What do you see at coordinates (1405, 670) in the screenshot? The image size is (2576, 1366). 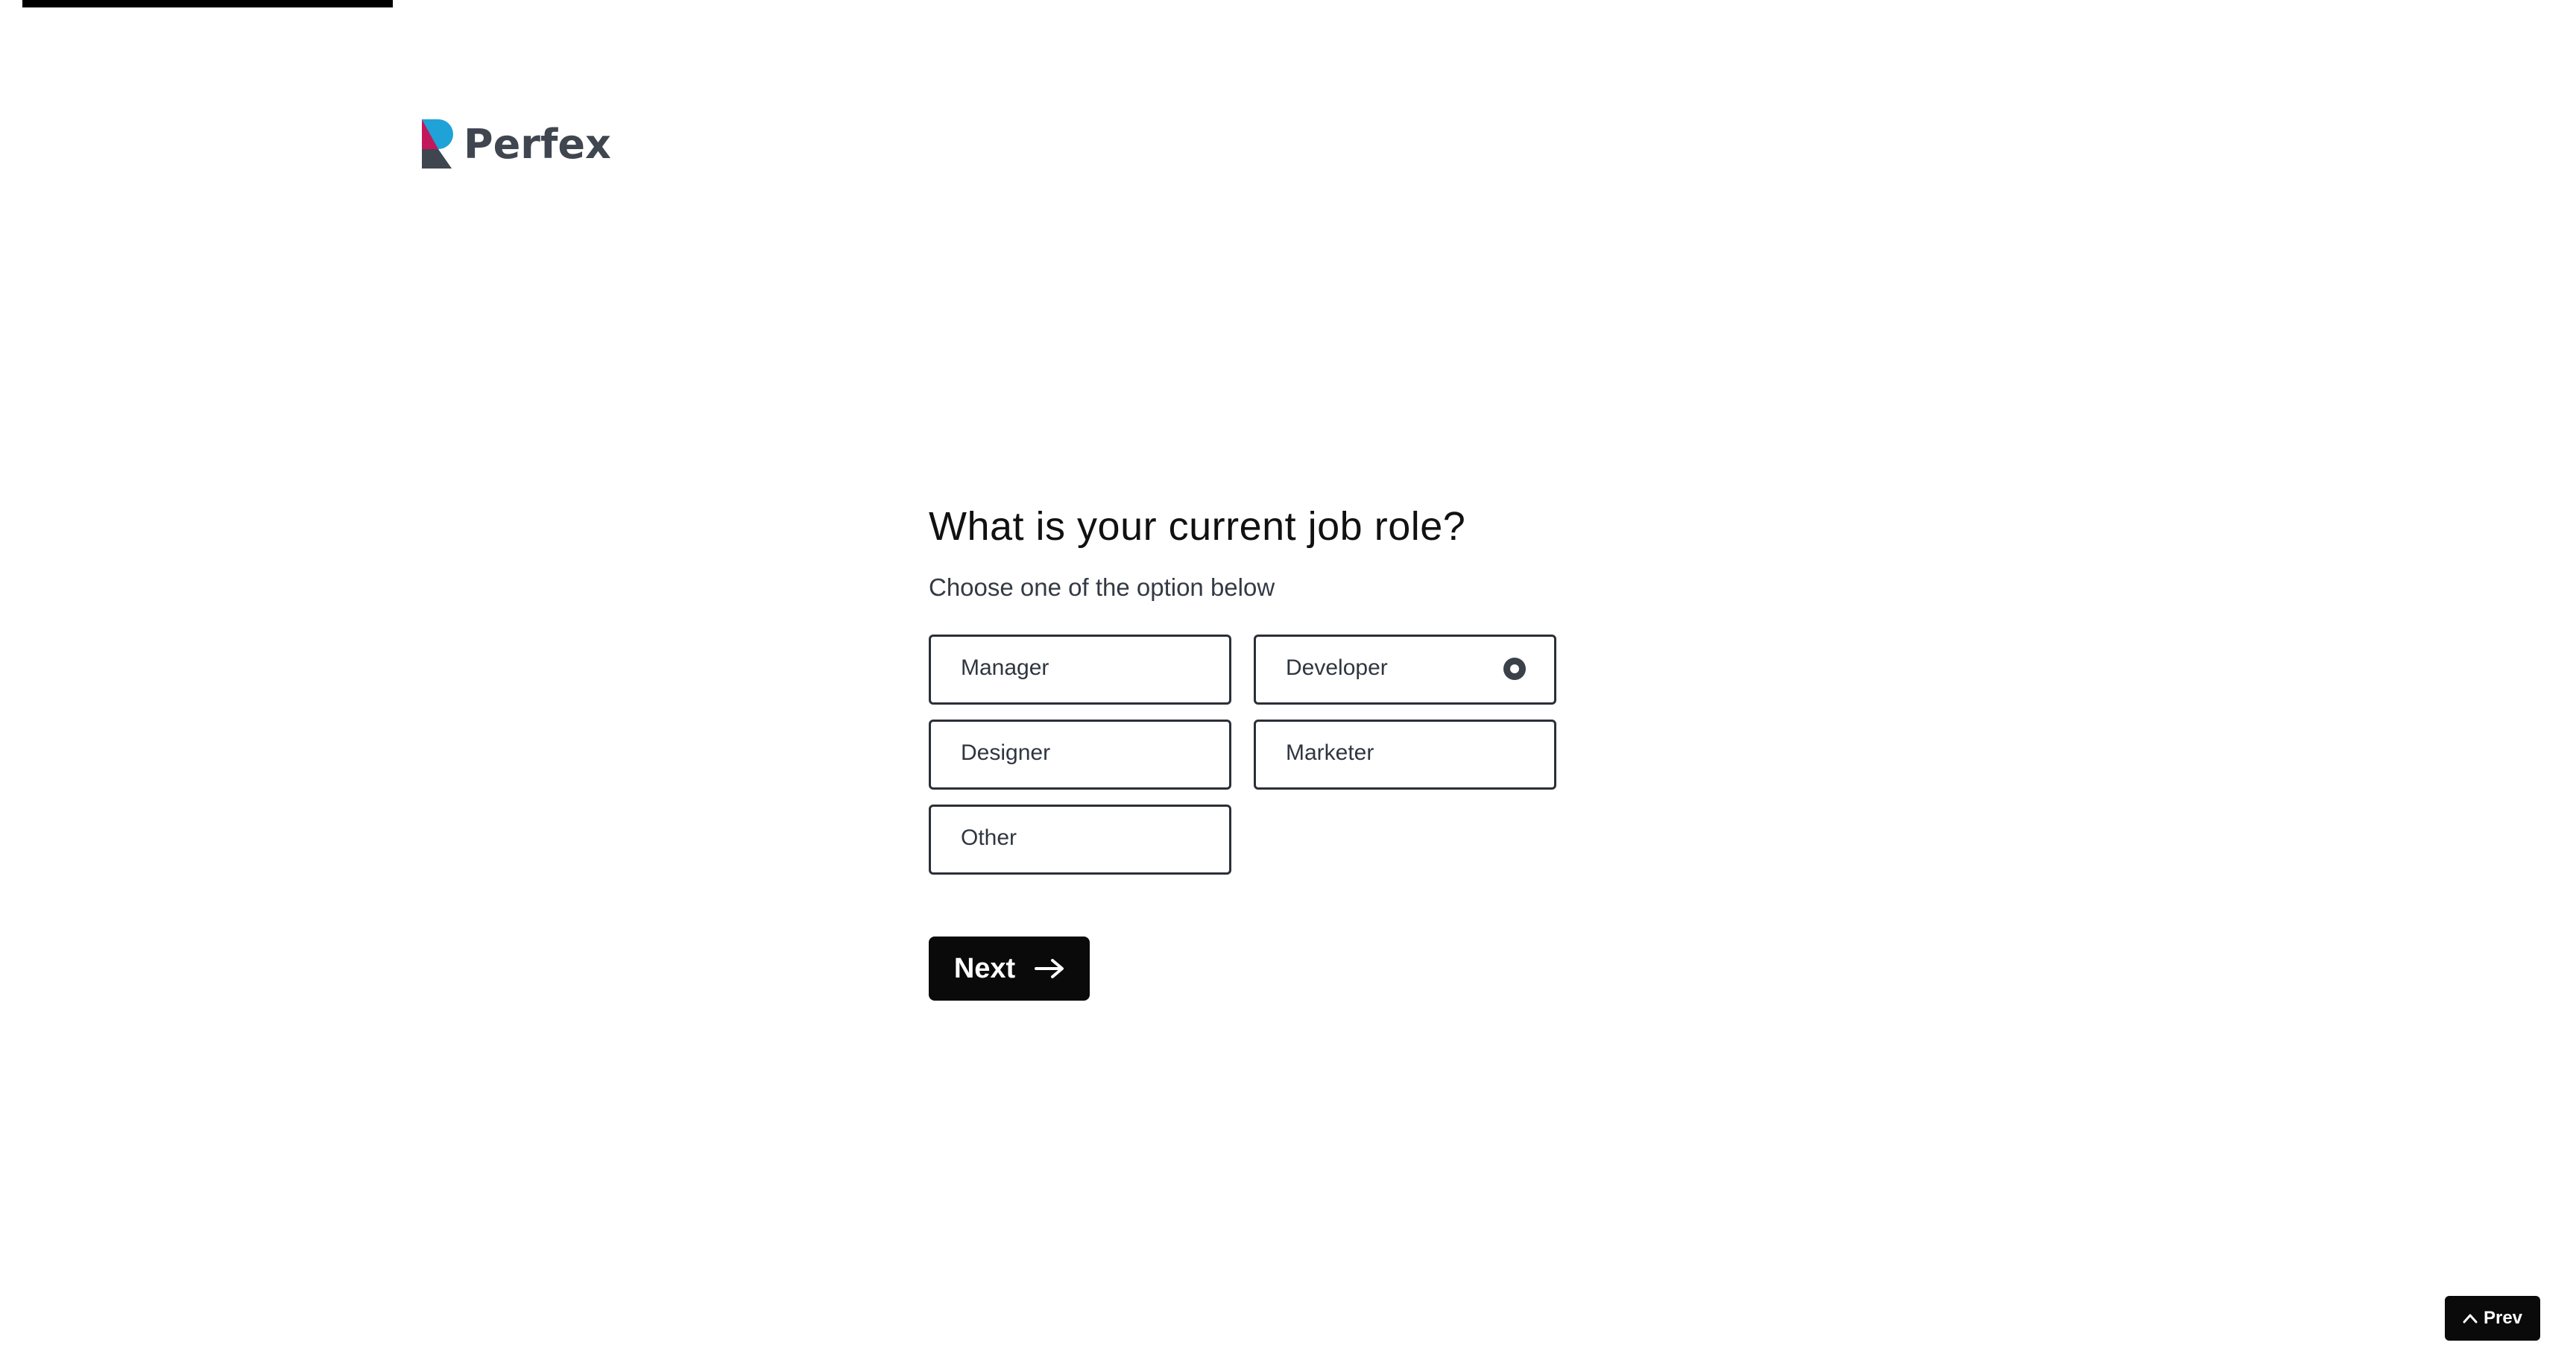 I see `option-developer: Developer` at bounding box center [1405, 670].